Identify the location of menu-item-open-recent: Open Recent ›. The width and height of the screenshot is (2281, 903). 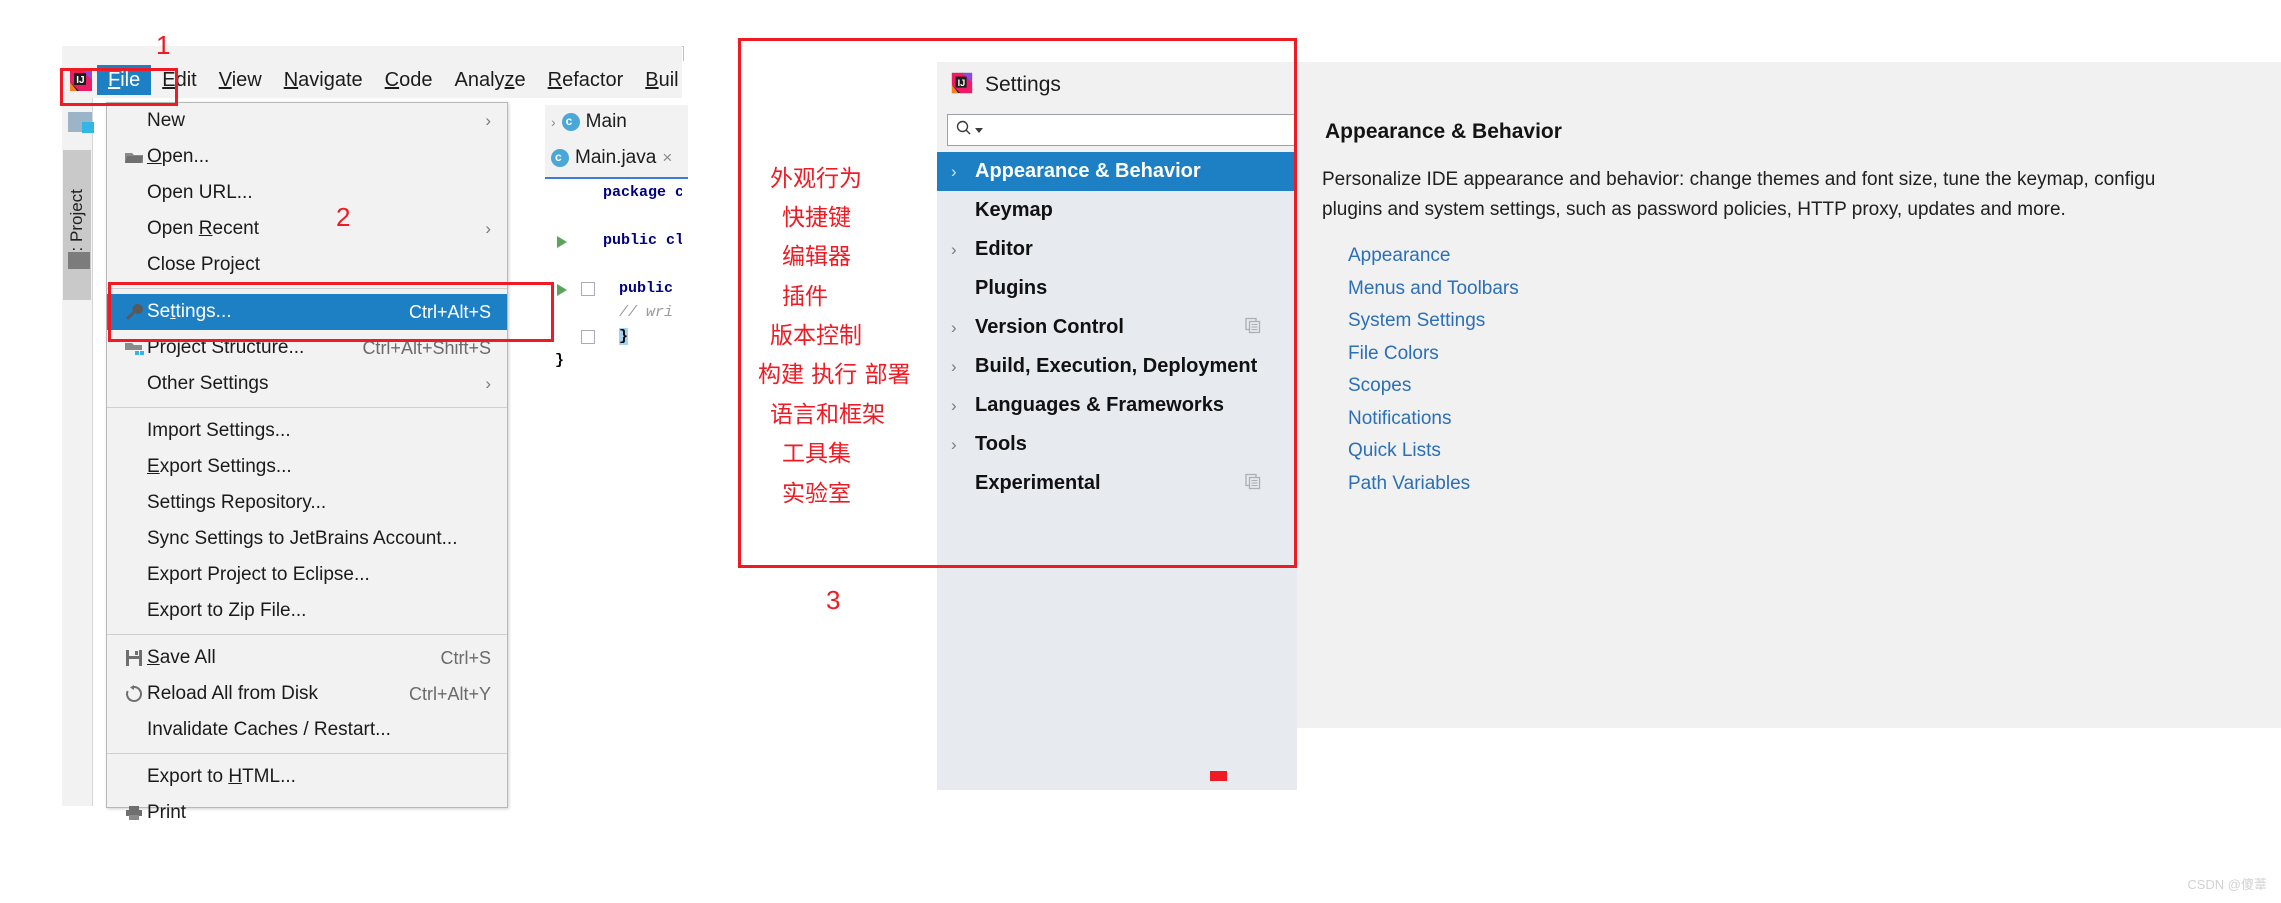
(307, 229).